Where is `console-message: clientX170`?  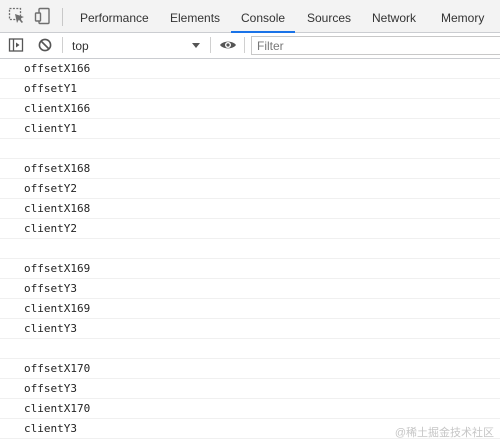 console-message: clientX170 is located at coordinates (250, 409).